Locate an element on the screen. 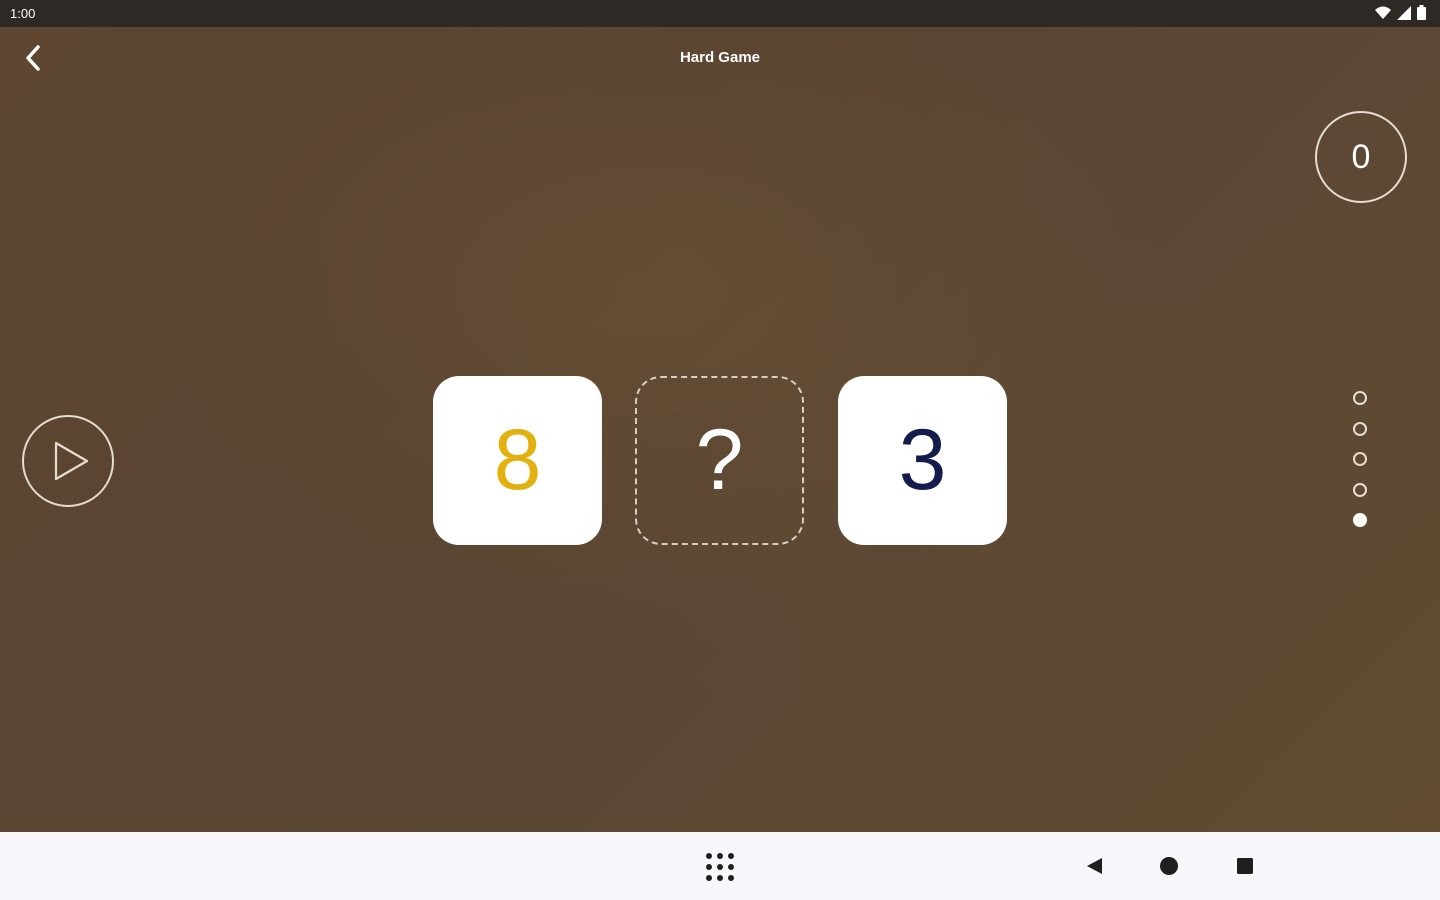 This screenshot has width=1440, height=900. wifi-icon is located at coordinates (1383, 12).